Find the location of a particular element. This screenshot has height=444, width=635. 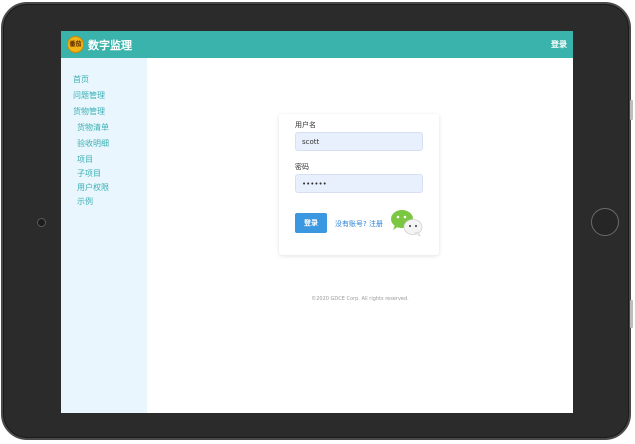

app-header: 番茄 数字监理 登录 is located at coordinates (317, 44).